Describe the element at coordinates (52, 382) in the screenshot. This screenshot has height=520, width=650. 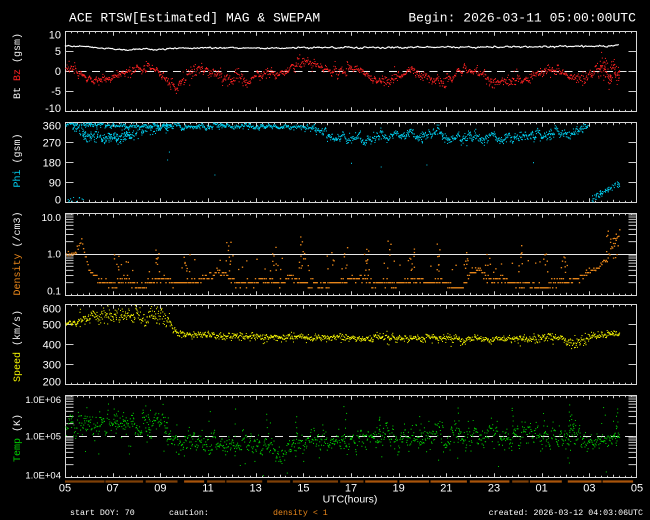
I see `svg-text: 200` at that location.